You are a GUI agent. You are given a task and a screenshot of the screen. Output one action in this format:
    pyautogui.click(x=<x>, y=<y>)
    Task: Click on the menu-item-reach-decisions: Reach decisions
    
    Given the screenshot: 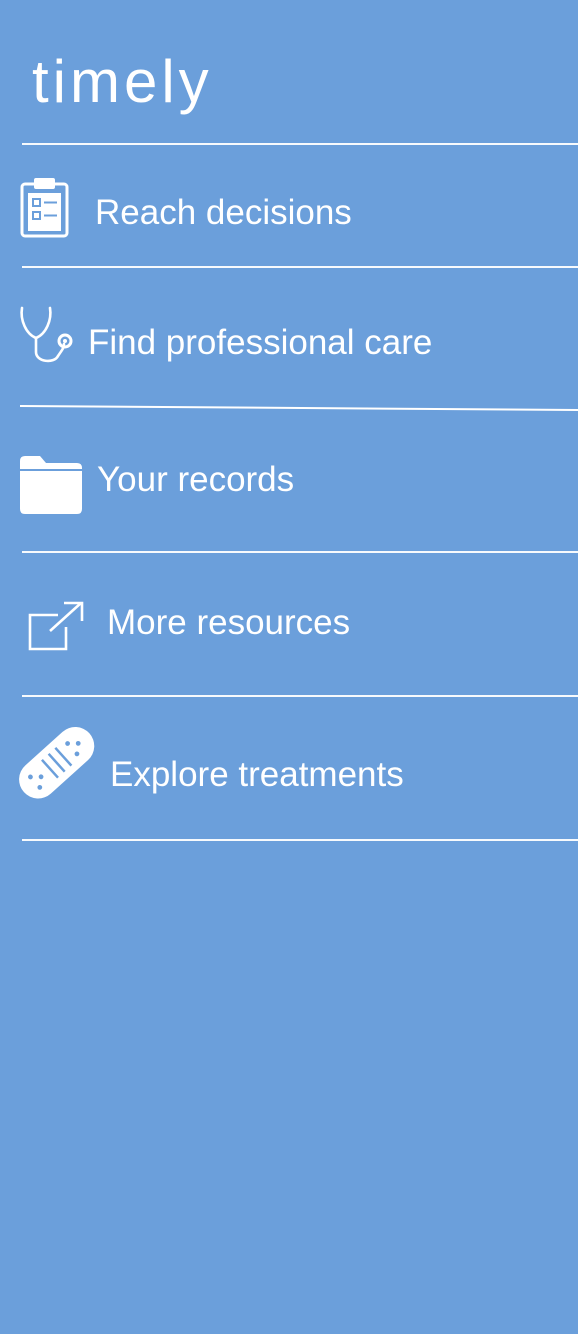 What is the action you would take?
    pyautogui.click(x=289, y=210)
    